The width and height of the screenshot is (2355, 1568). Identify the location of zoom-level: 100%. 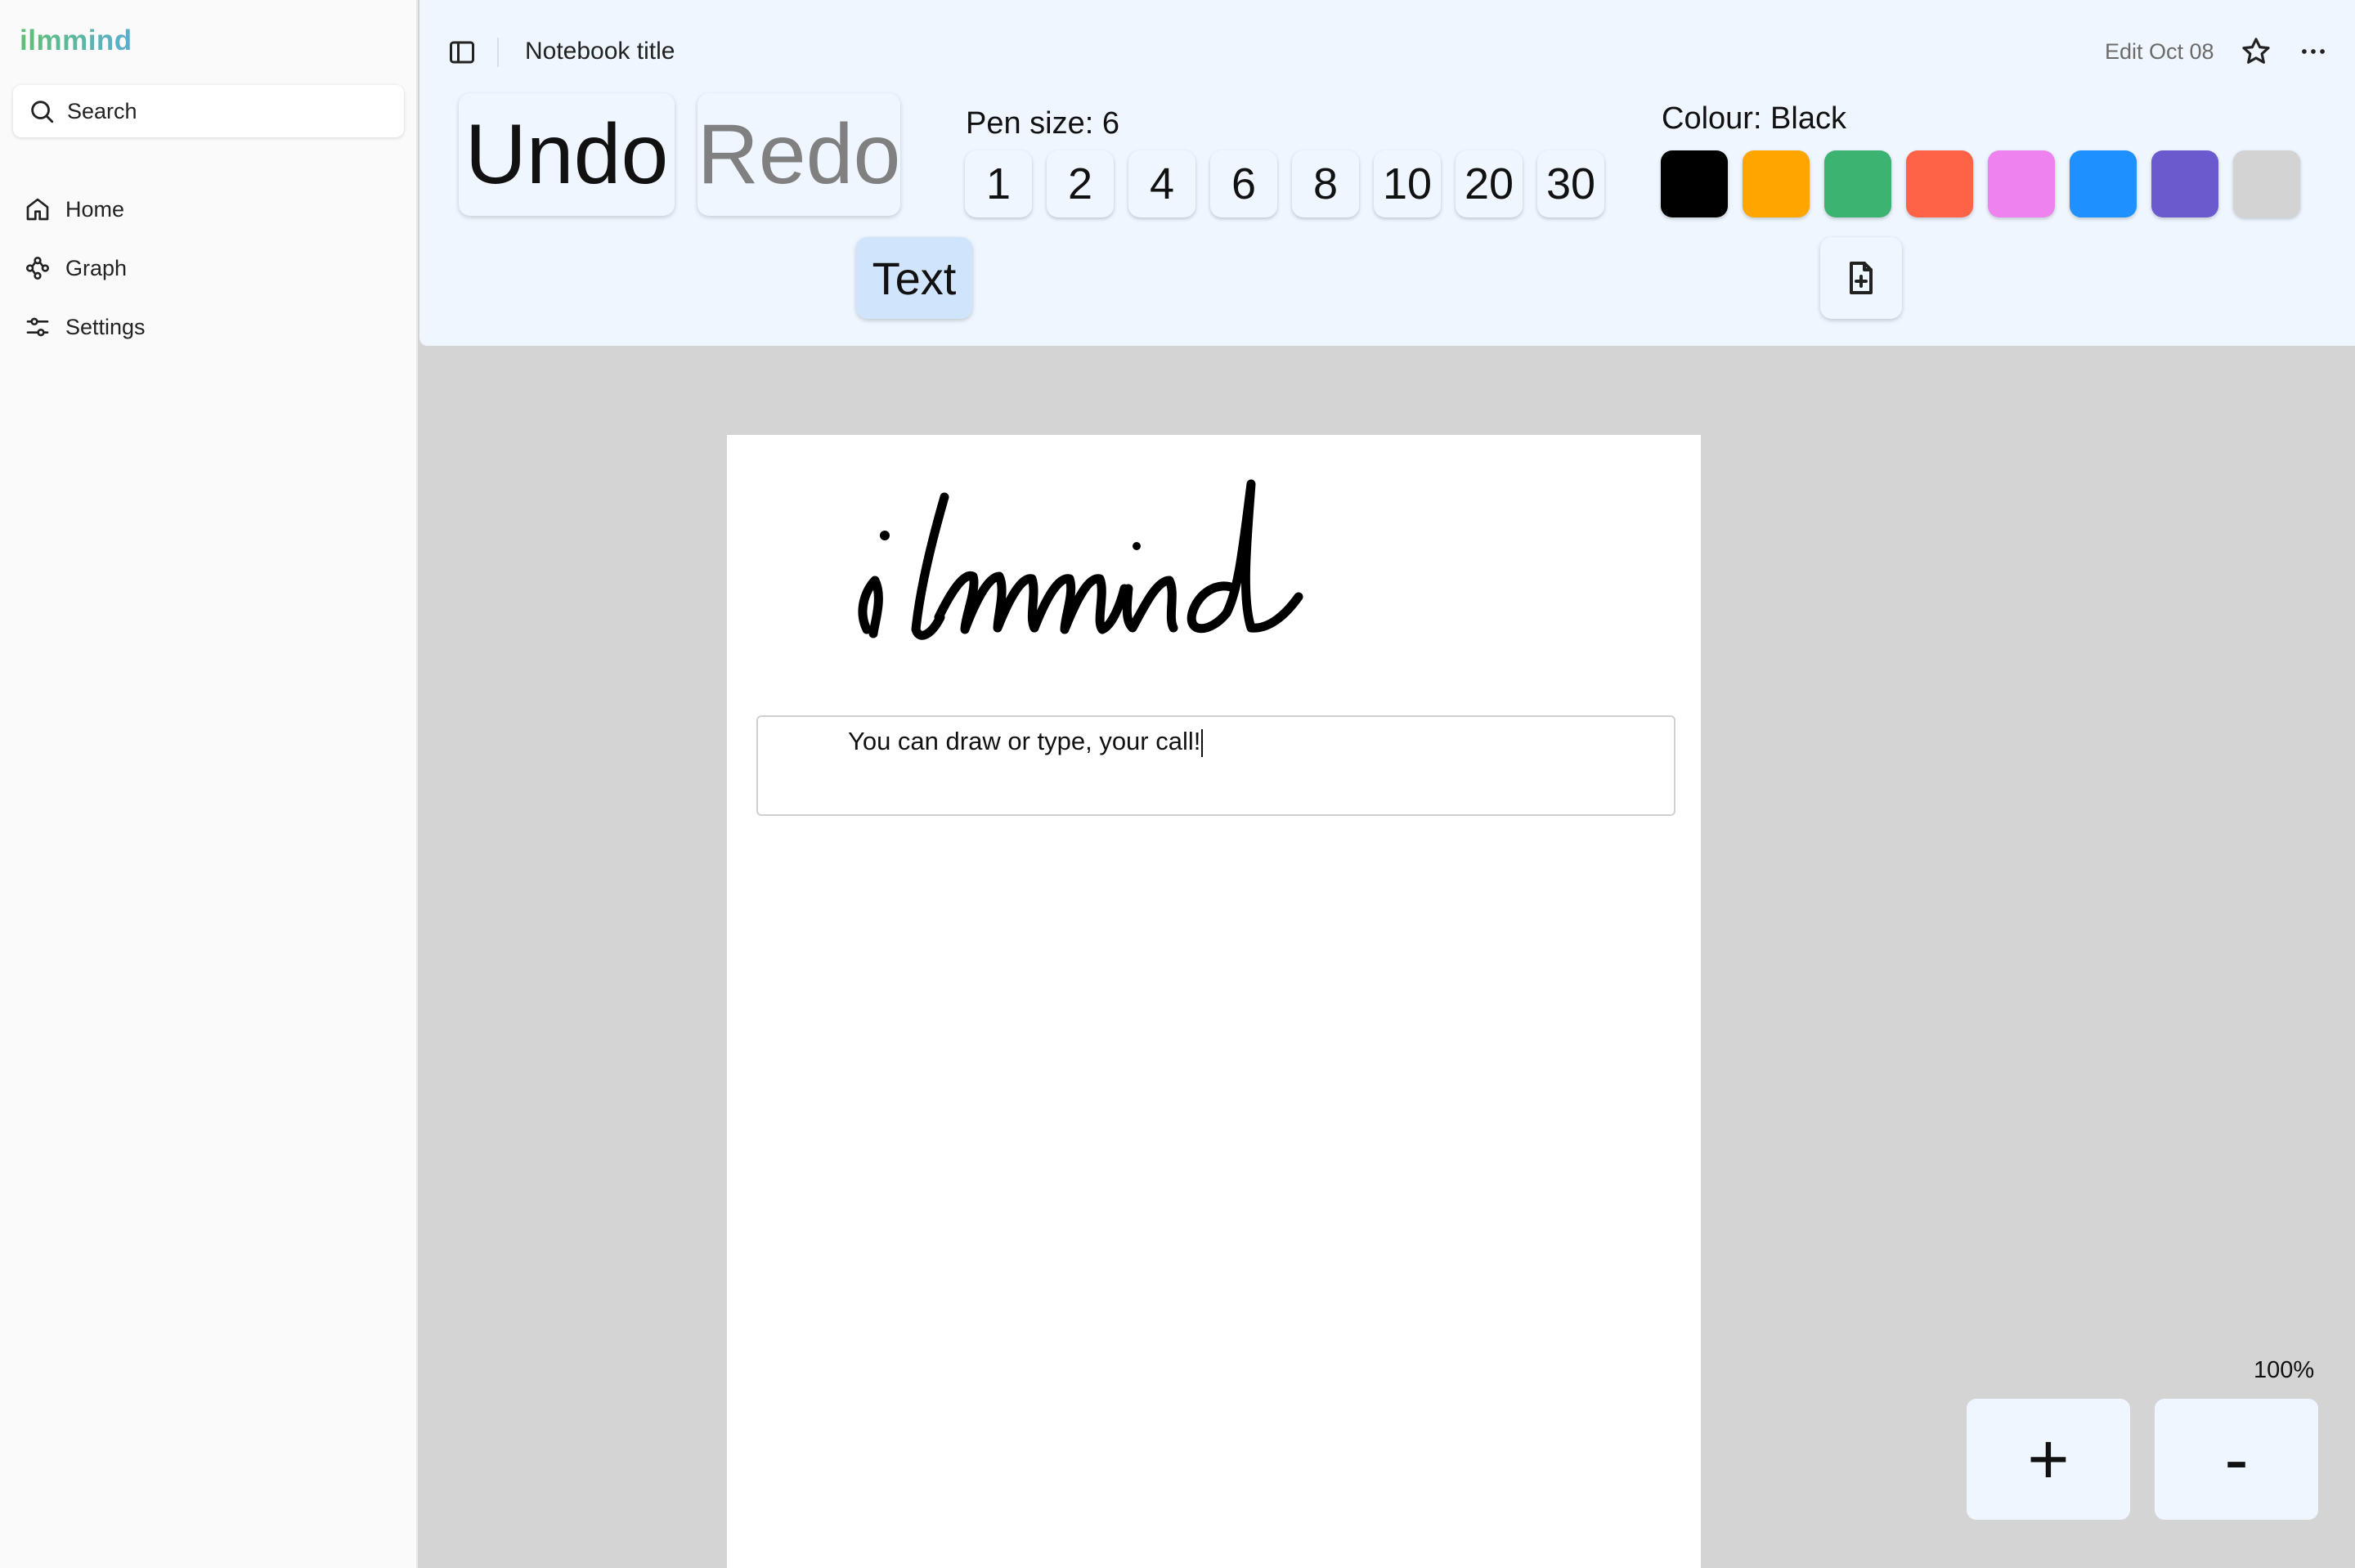
(2284, 1370).